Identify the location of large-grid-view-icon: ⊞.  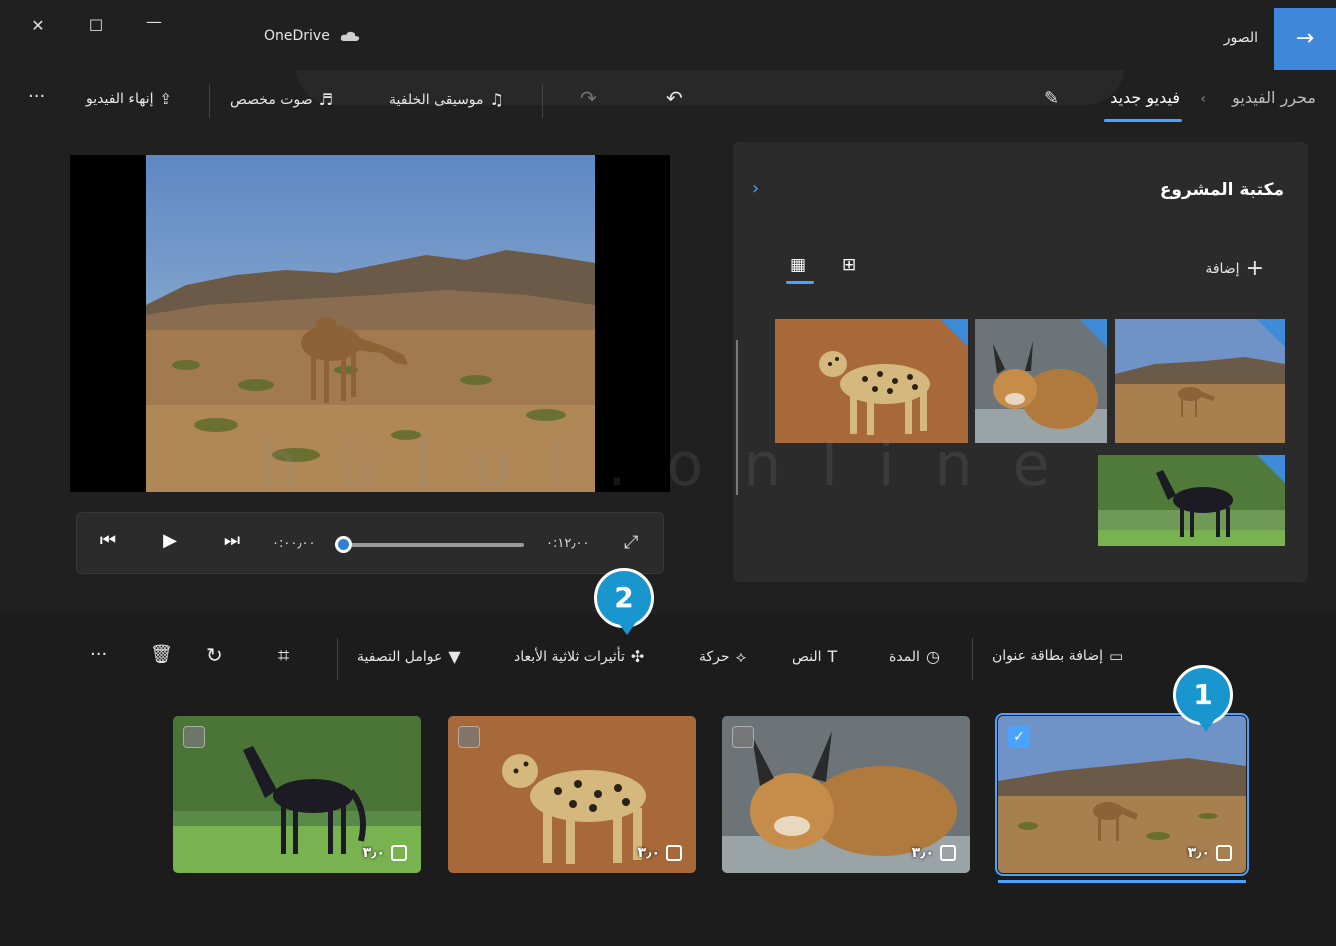
(849, 265).